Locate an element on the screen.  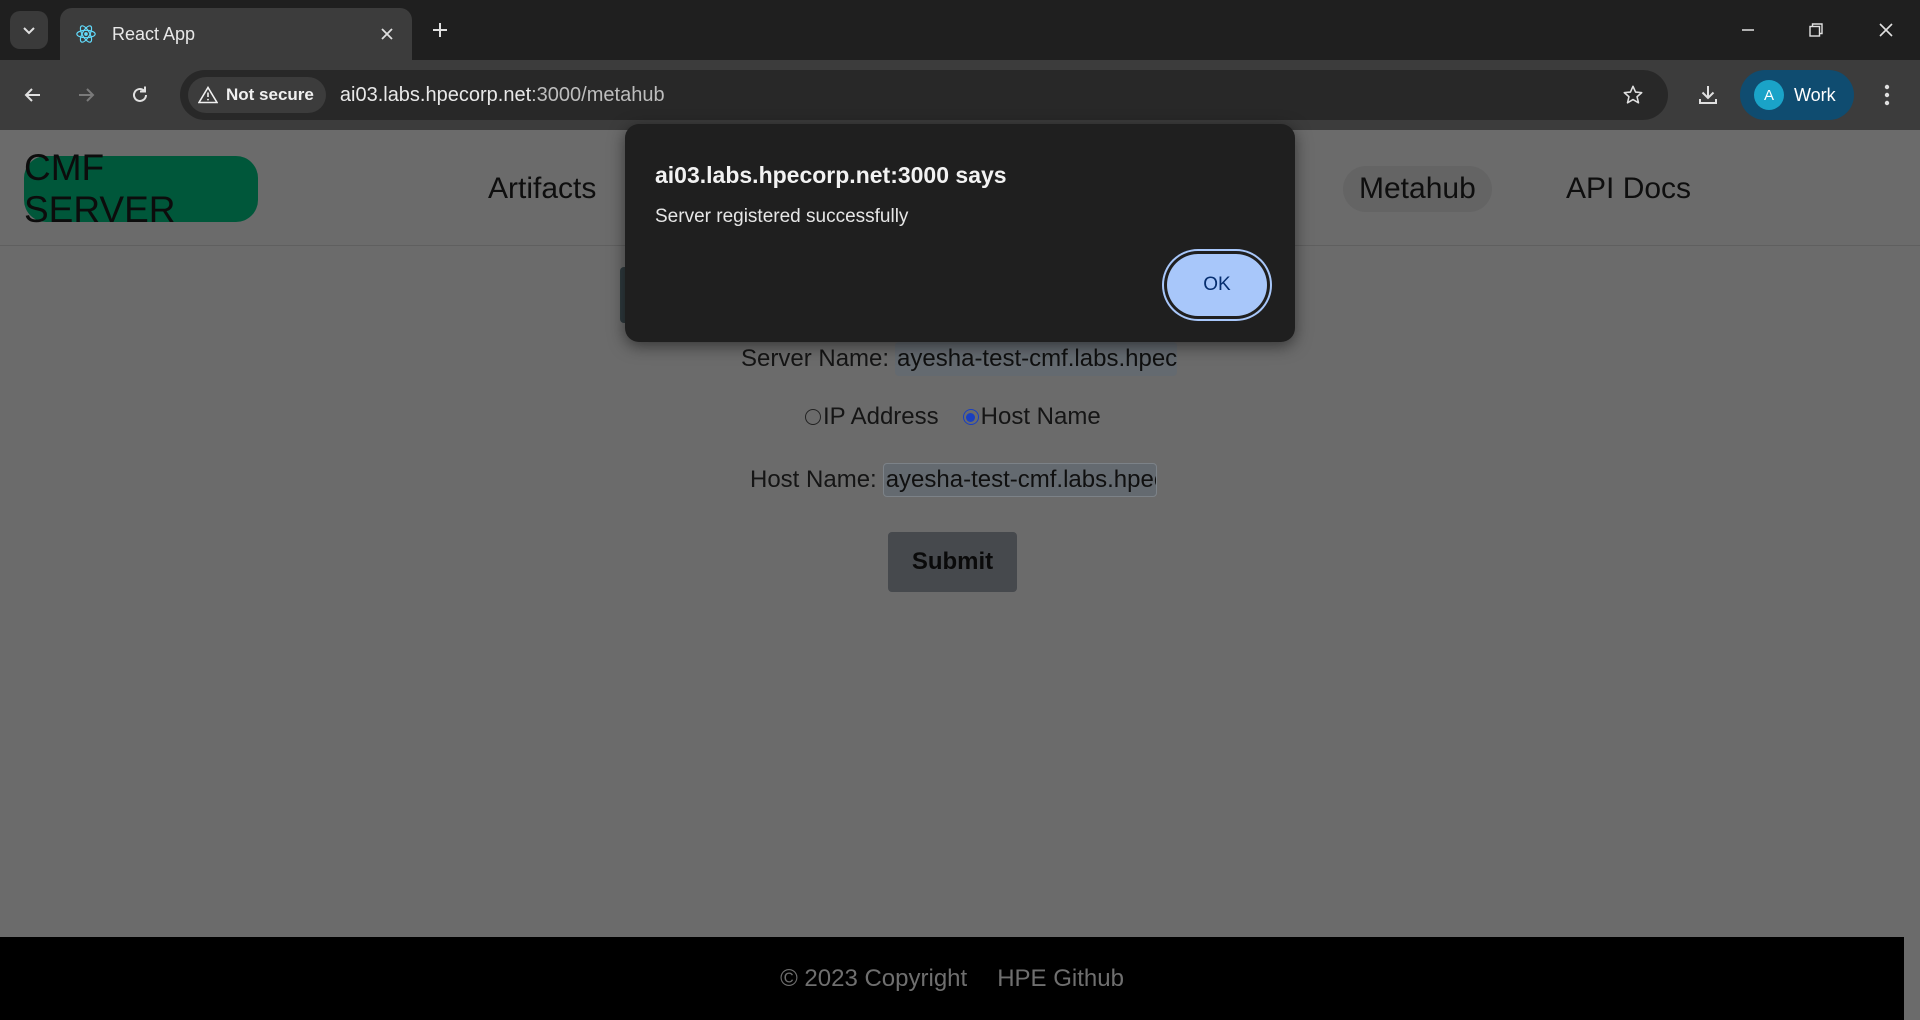
minimize-button is located at coordinates (1748, 30).